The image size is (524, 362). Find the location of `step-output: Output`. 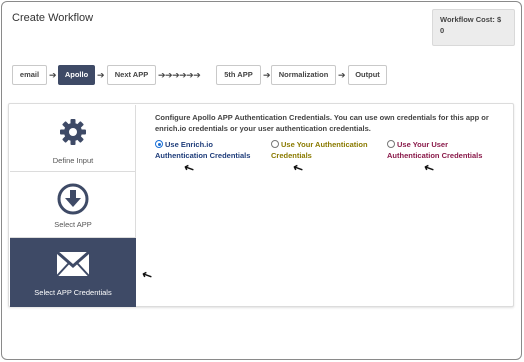

step-output: Output is located at coordinates (367, 75).